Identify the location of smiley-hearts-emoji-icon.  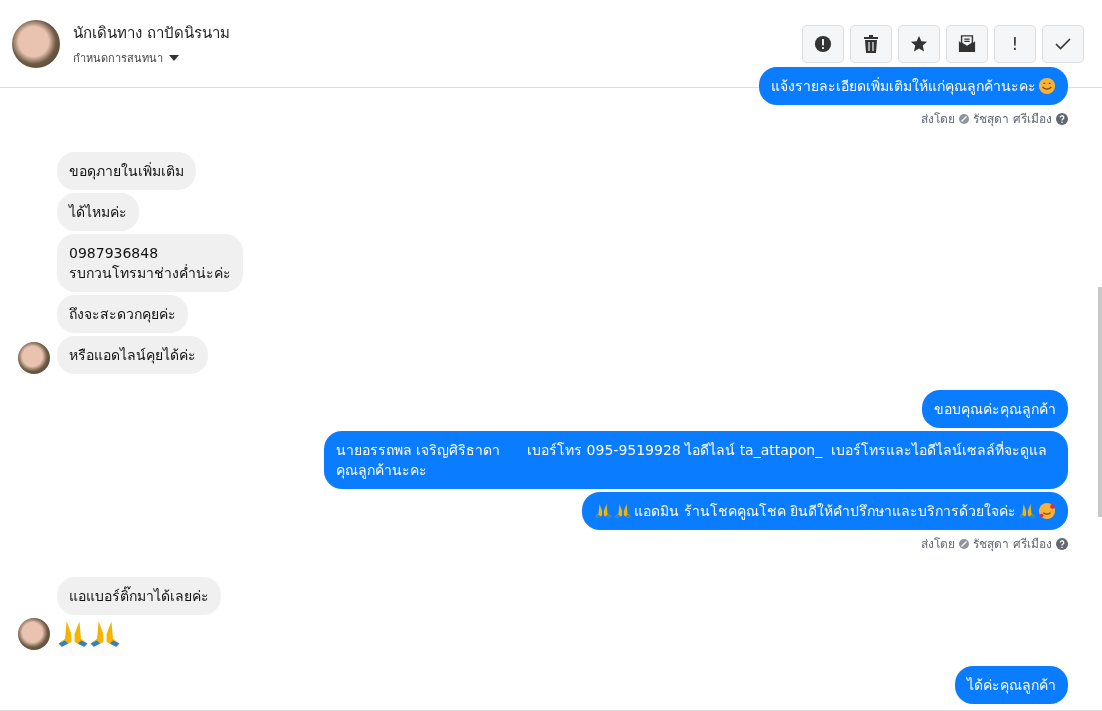
(1047, 511).